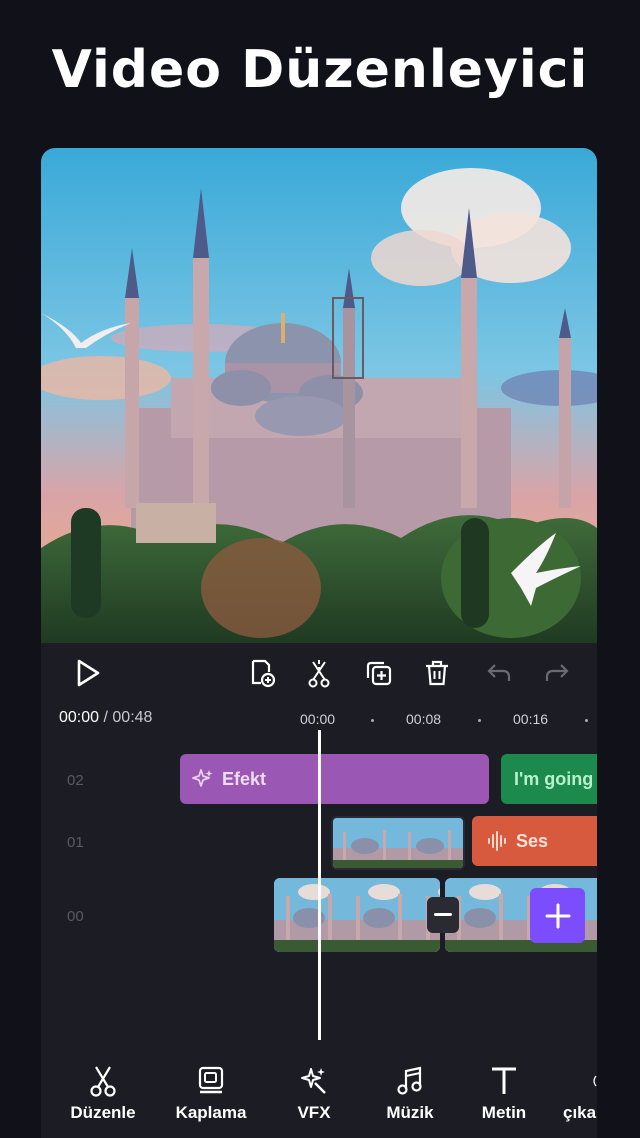  I want to click on plus-icon, so click(557, 915).